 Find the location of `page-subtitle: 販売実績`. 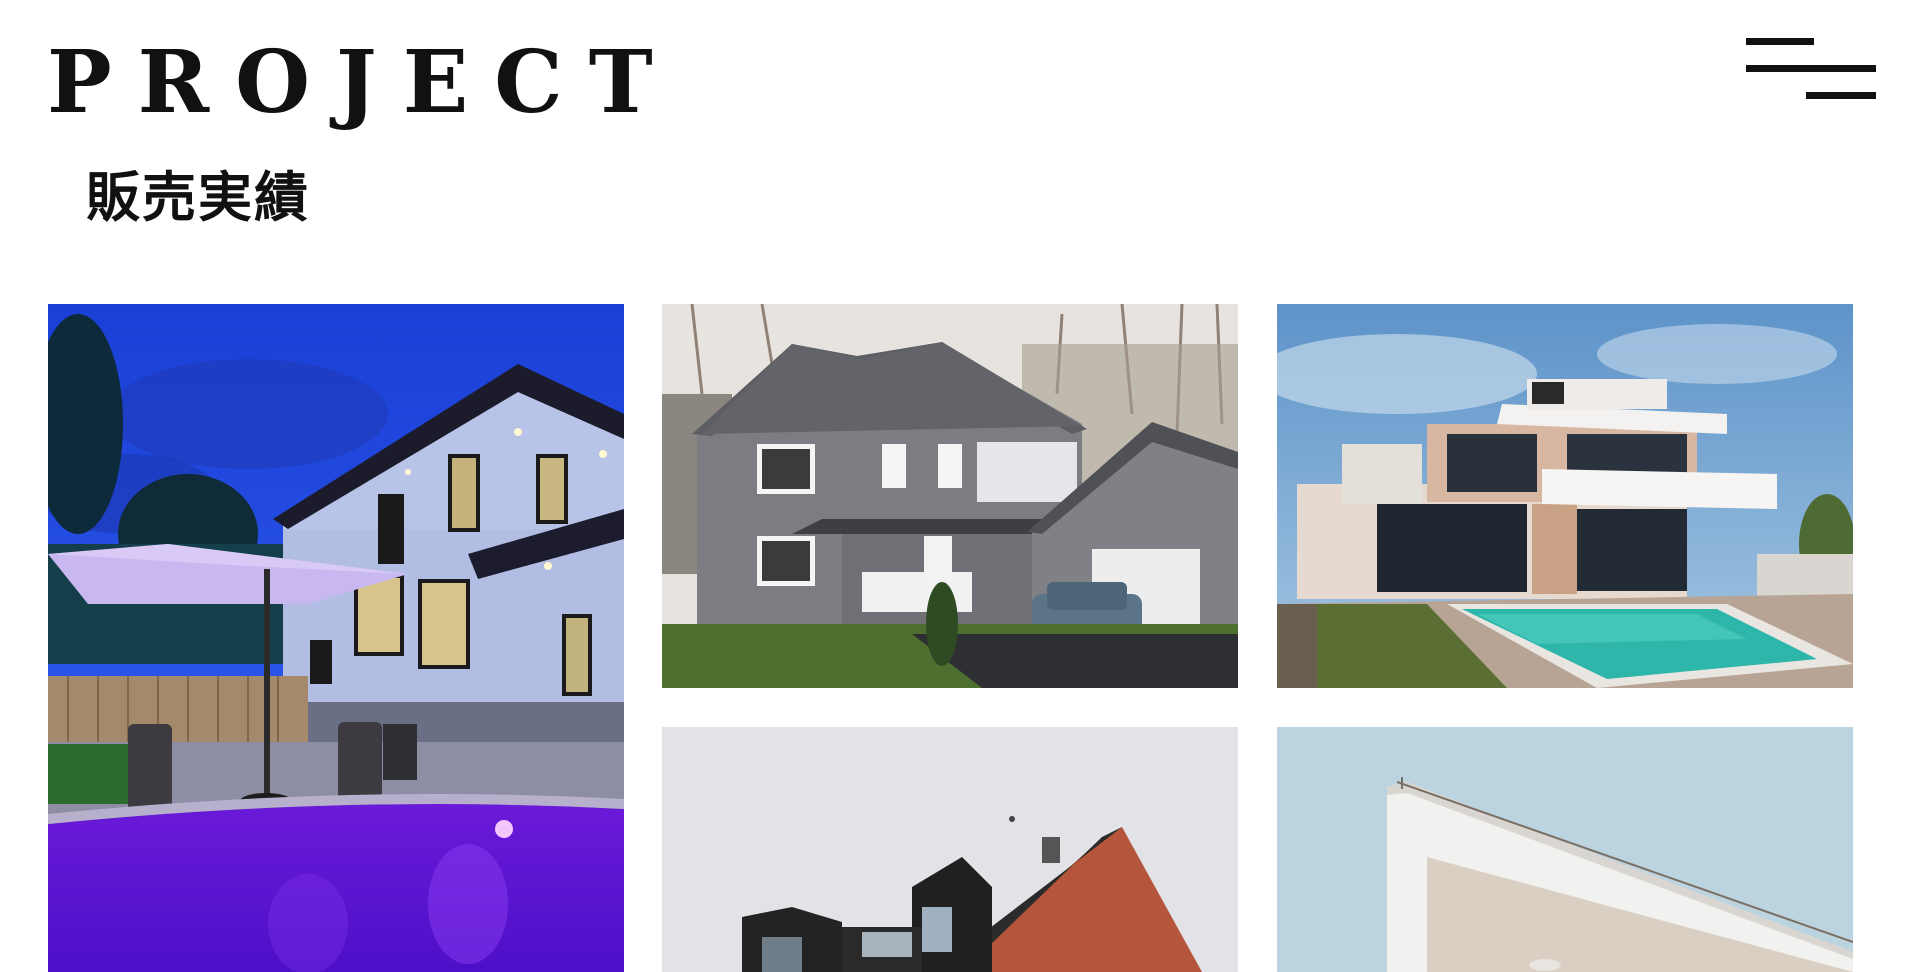

page-subtitle: 販売実績 is located at coordinates (198, 197).